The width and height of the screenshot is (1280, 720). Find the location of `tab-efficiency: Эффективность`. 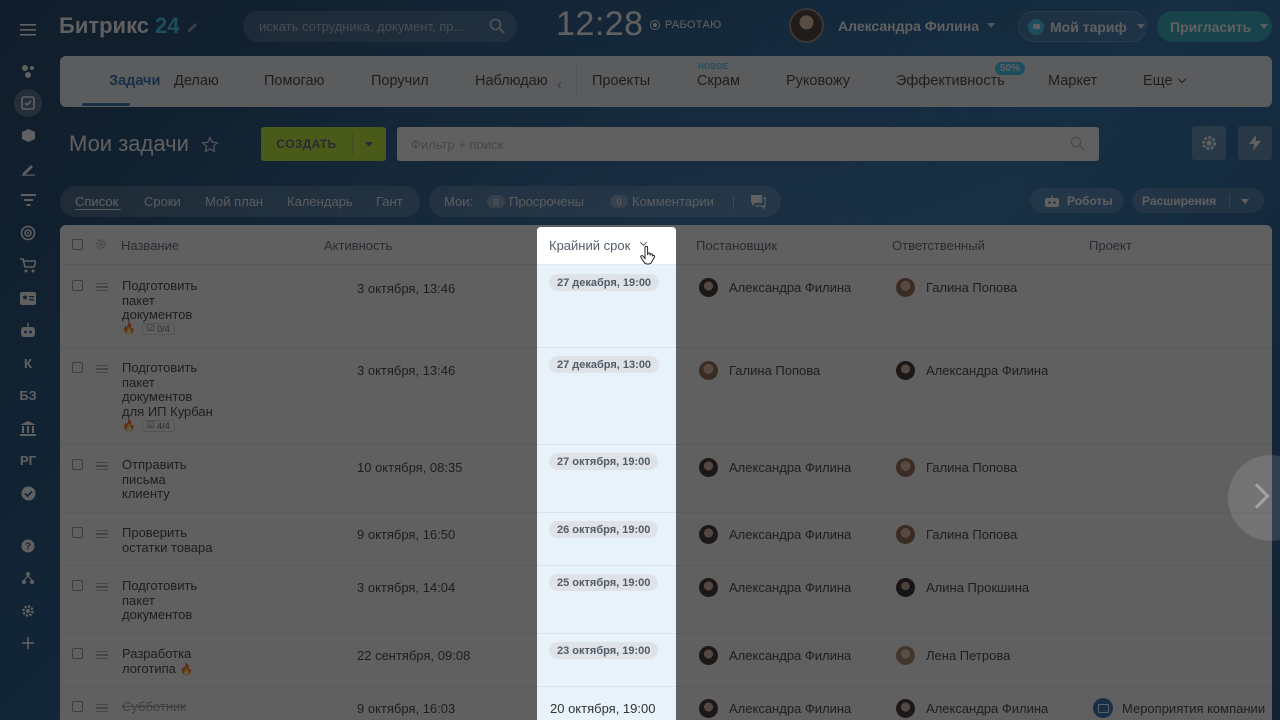

tab-efficiency: Эффективность is located at coordinates (950, 81).